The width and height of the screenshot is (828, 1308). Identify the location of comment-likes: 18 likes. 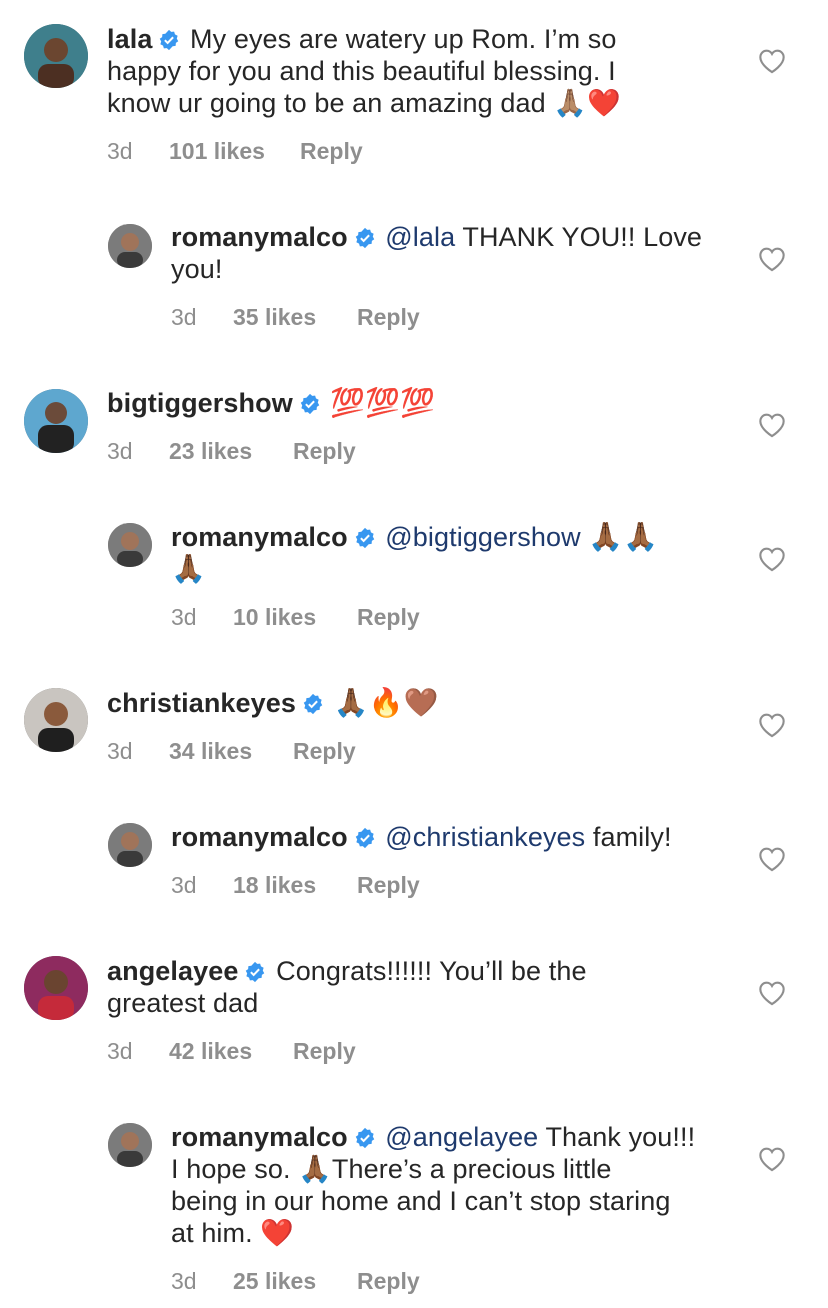
(295, 885).